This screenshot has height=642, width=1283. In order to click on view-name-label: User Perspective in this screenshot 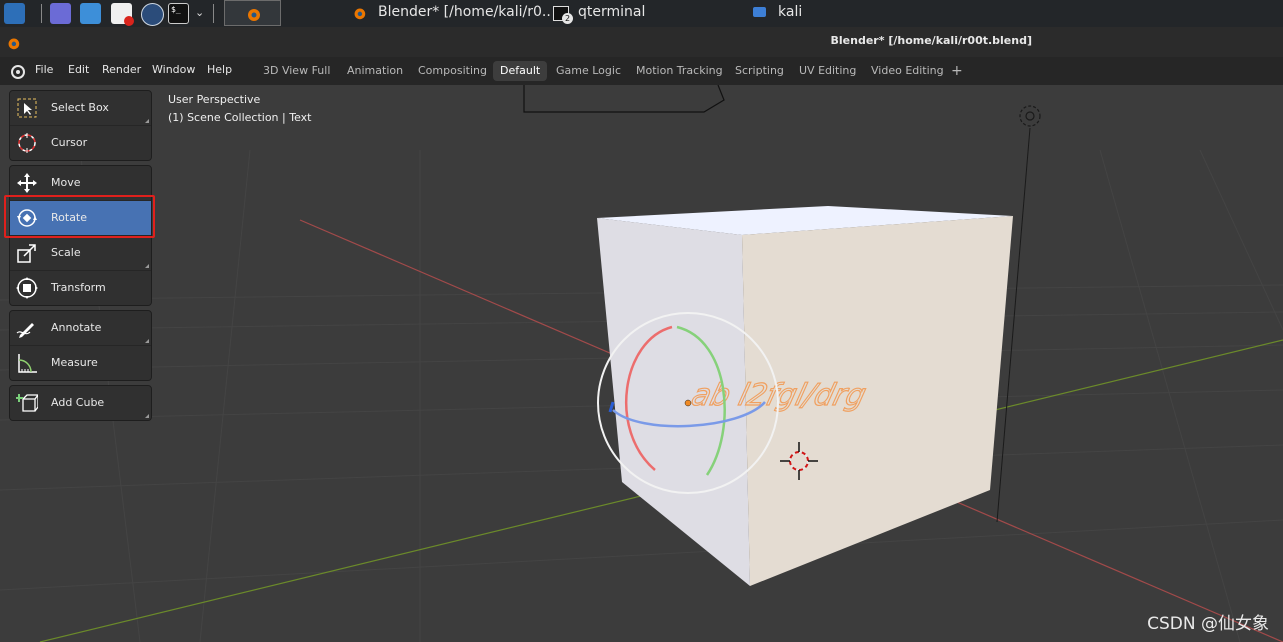, I will do `click(214, 99)`.